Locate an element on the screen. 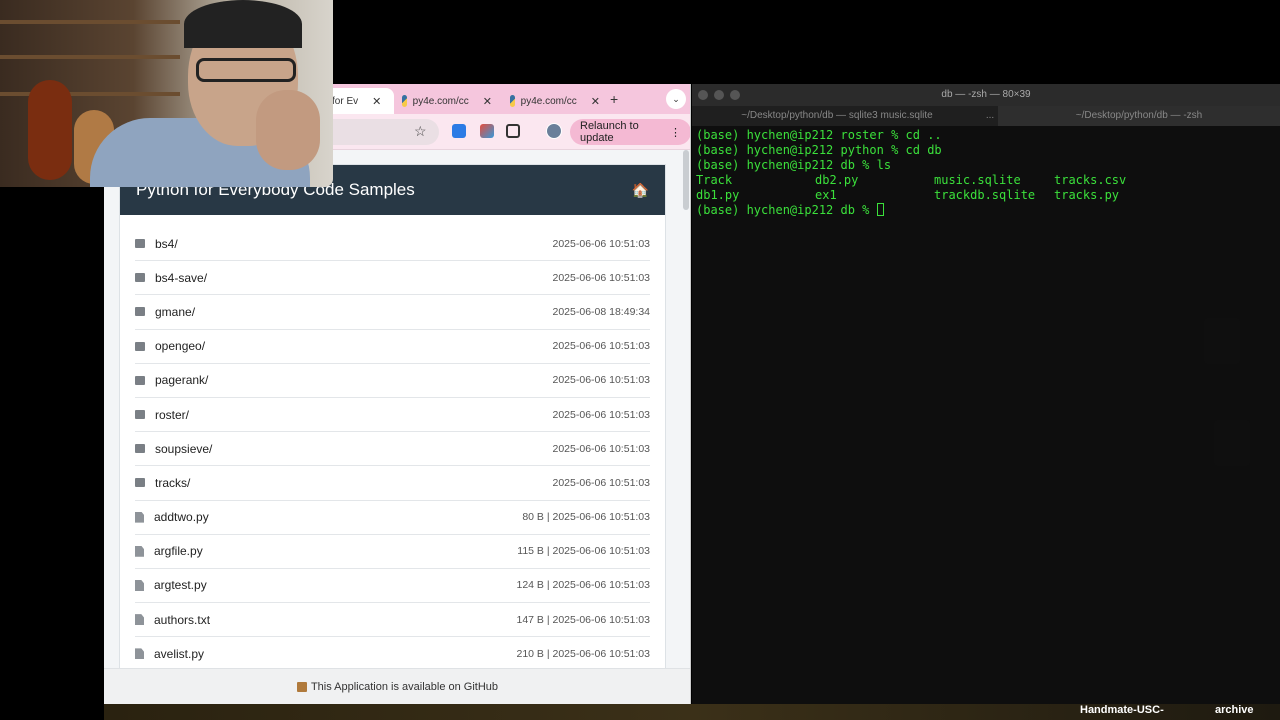  list-item: soupsieve/2025-06-06 10:51:03 is located at coordinates (392, 449).